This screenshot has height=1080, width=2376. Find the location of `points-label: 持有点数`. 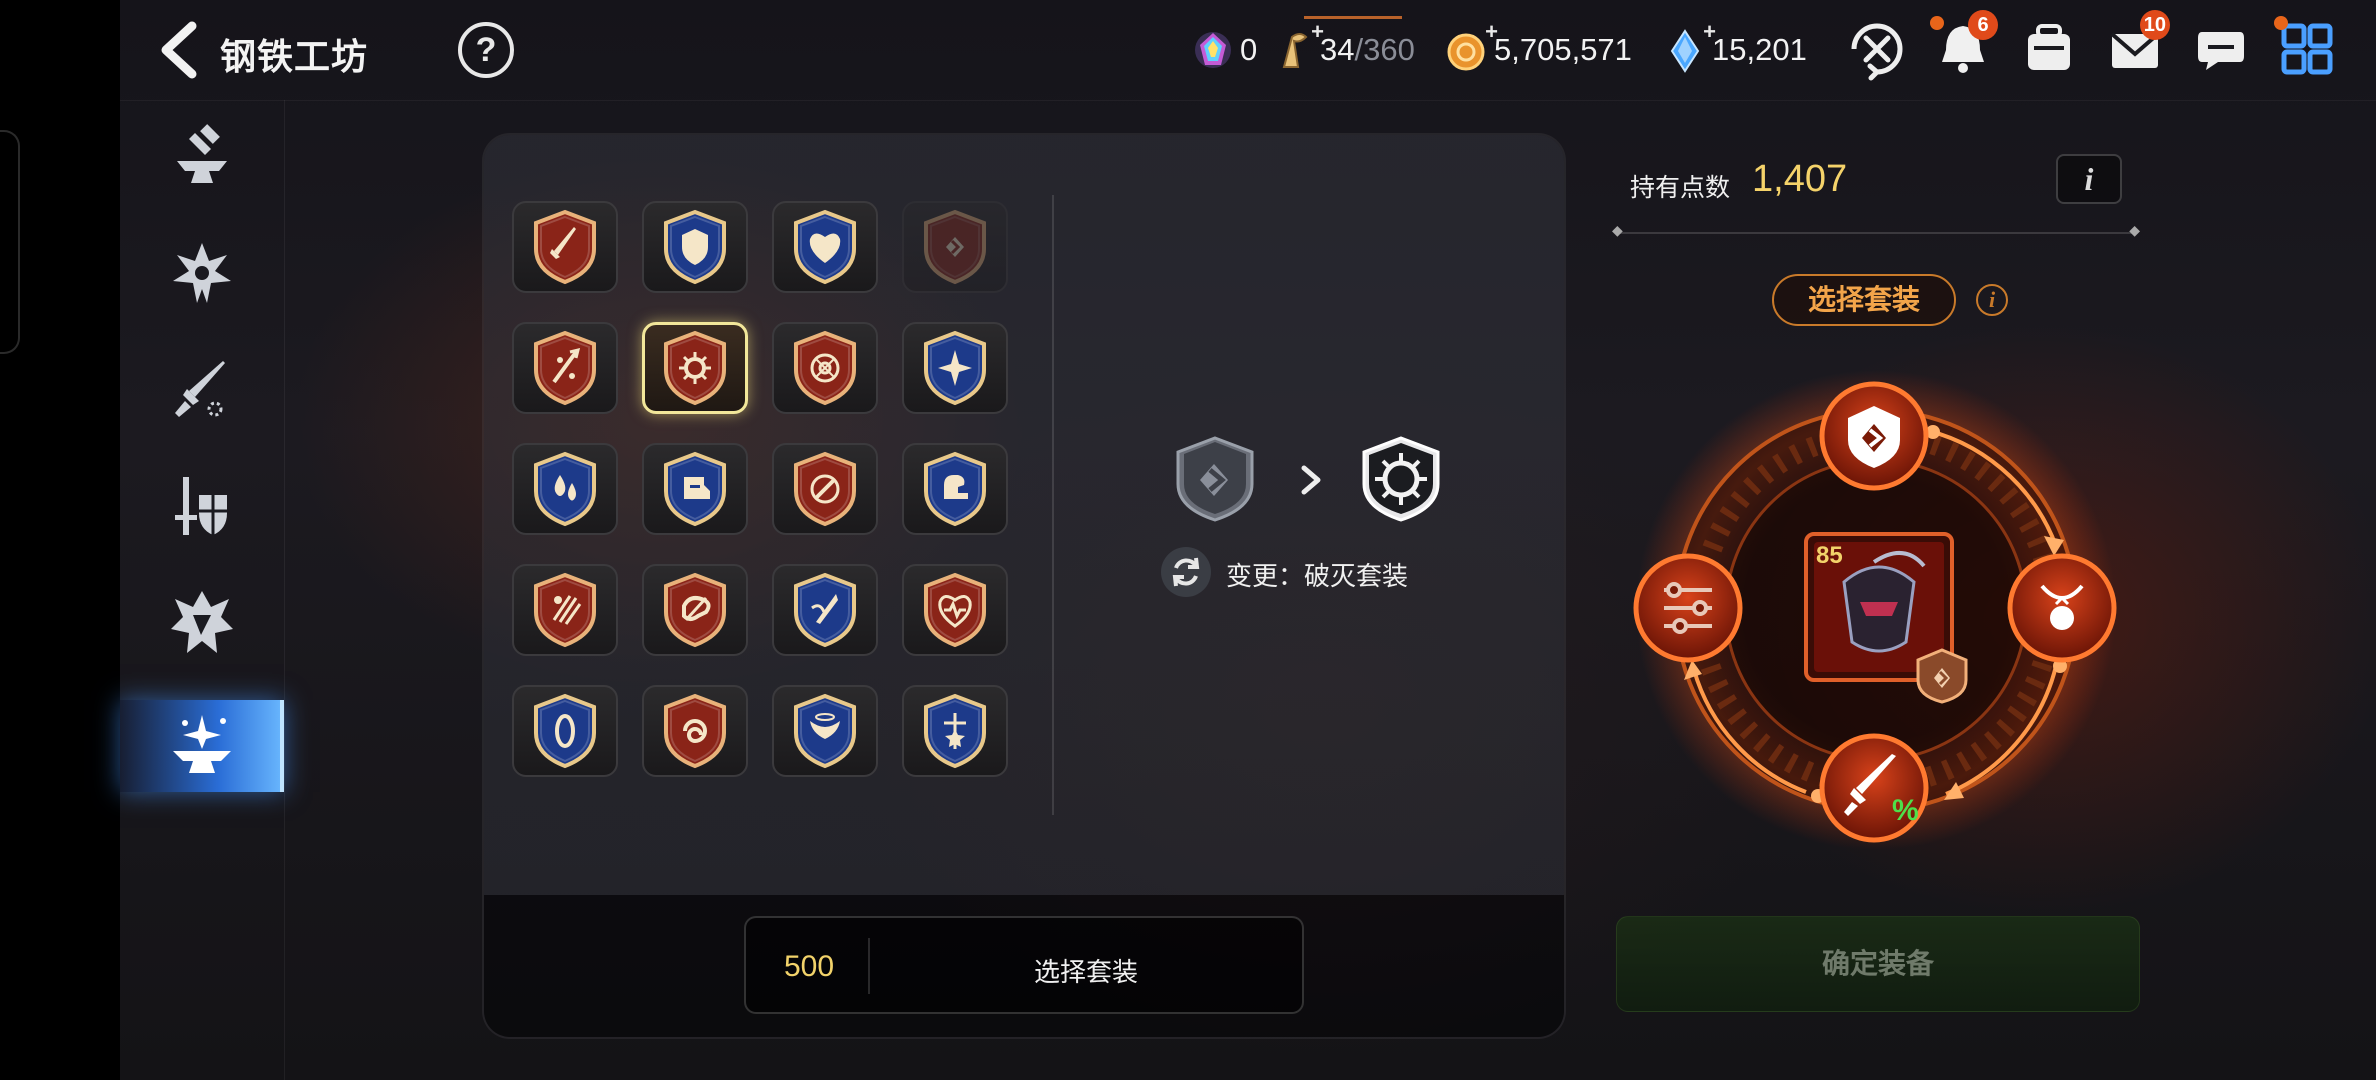

points-label: 持有点数 is located at coordinates (1680, 188).